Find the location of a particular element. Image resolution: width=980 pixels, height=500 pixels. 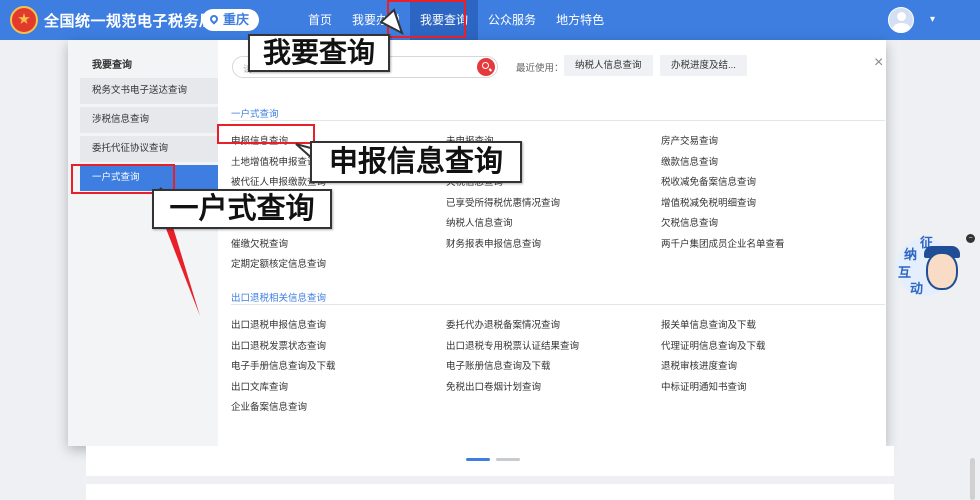

callout-query: 我要查询 is located at coordinates (319, 53).